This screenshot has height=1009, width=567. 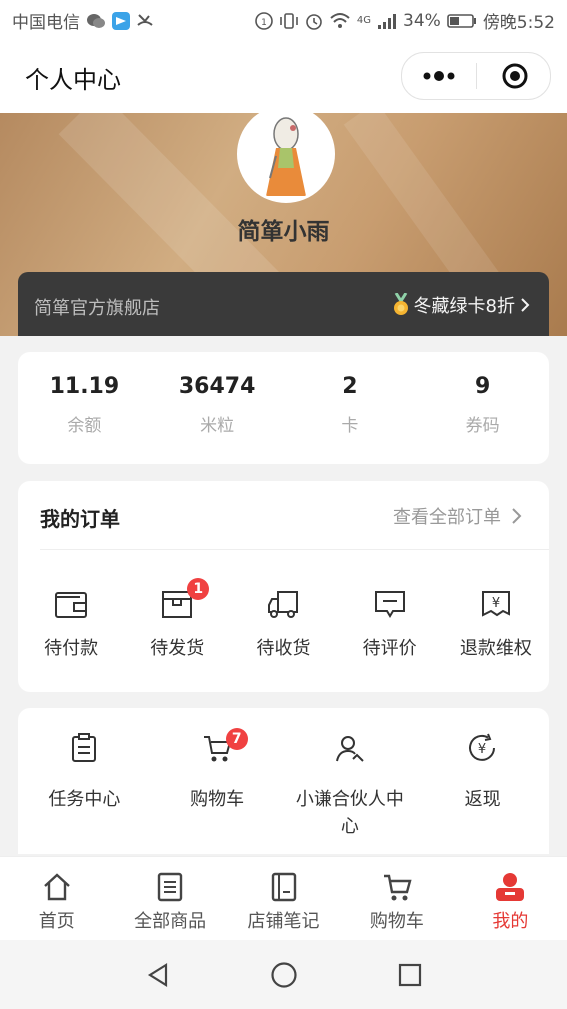 I want to click on services-grid: 任务中心 7 购物车 小谦合伙人中心 ¥ 返现, so click(x=283, y=784).